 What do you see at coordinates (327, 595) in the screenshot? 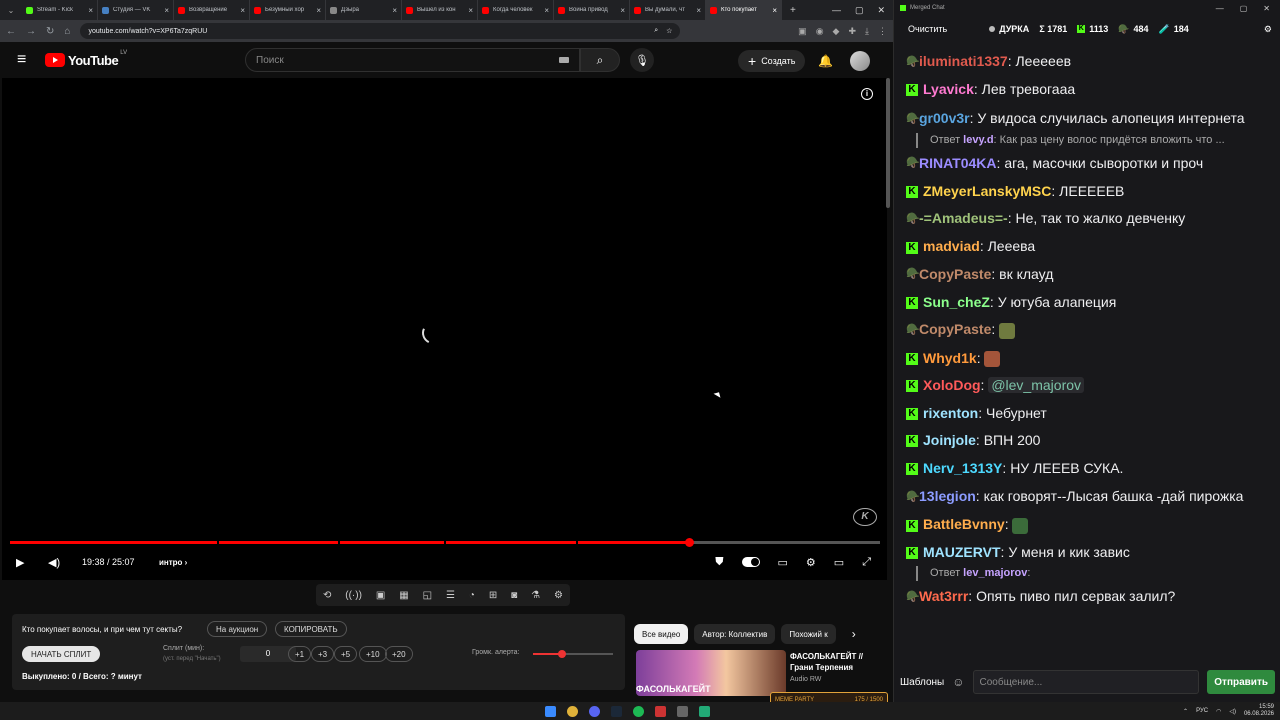
I see `loop-icon: ⟲` at bounding box center [327, 595].